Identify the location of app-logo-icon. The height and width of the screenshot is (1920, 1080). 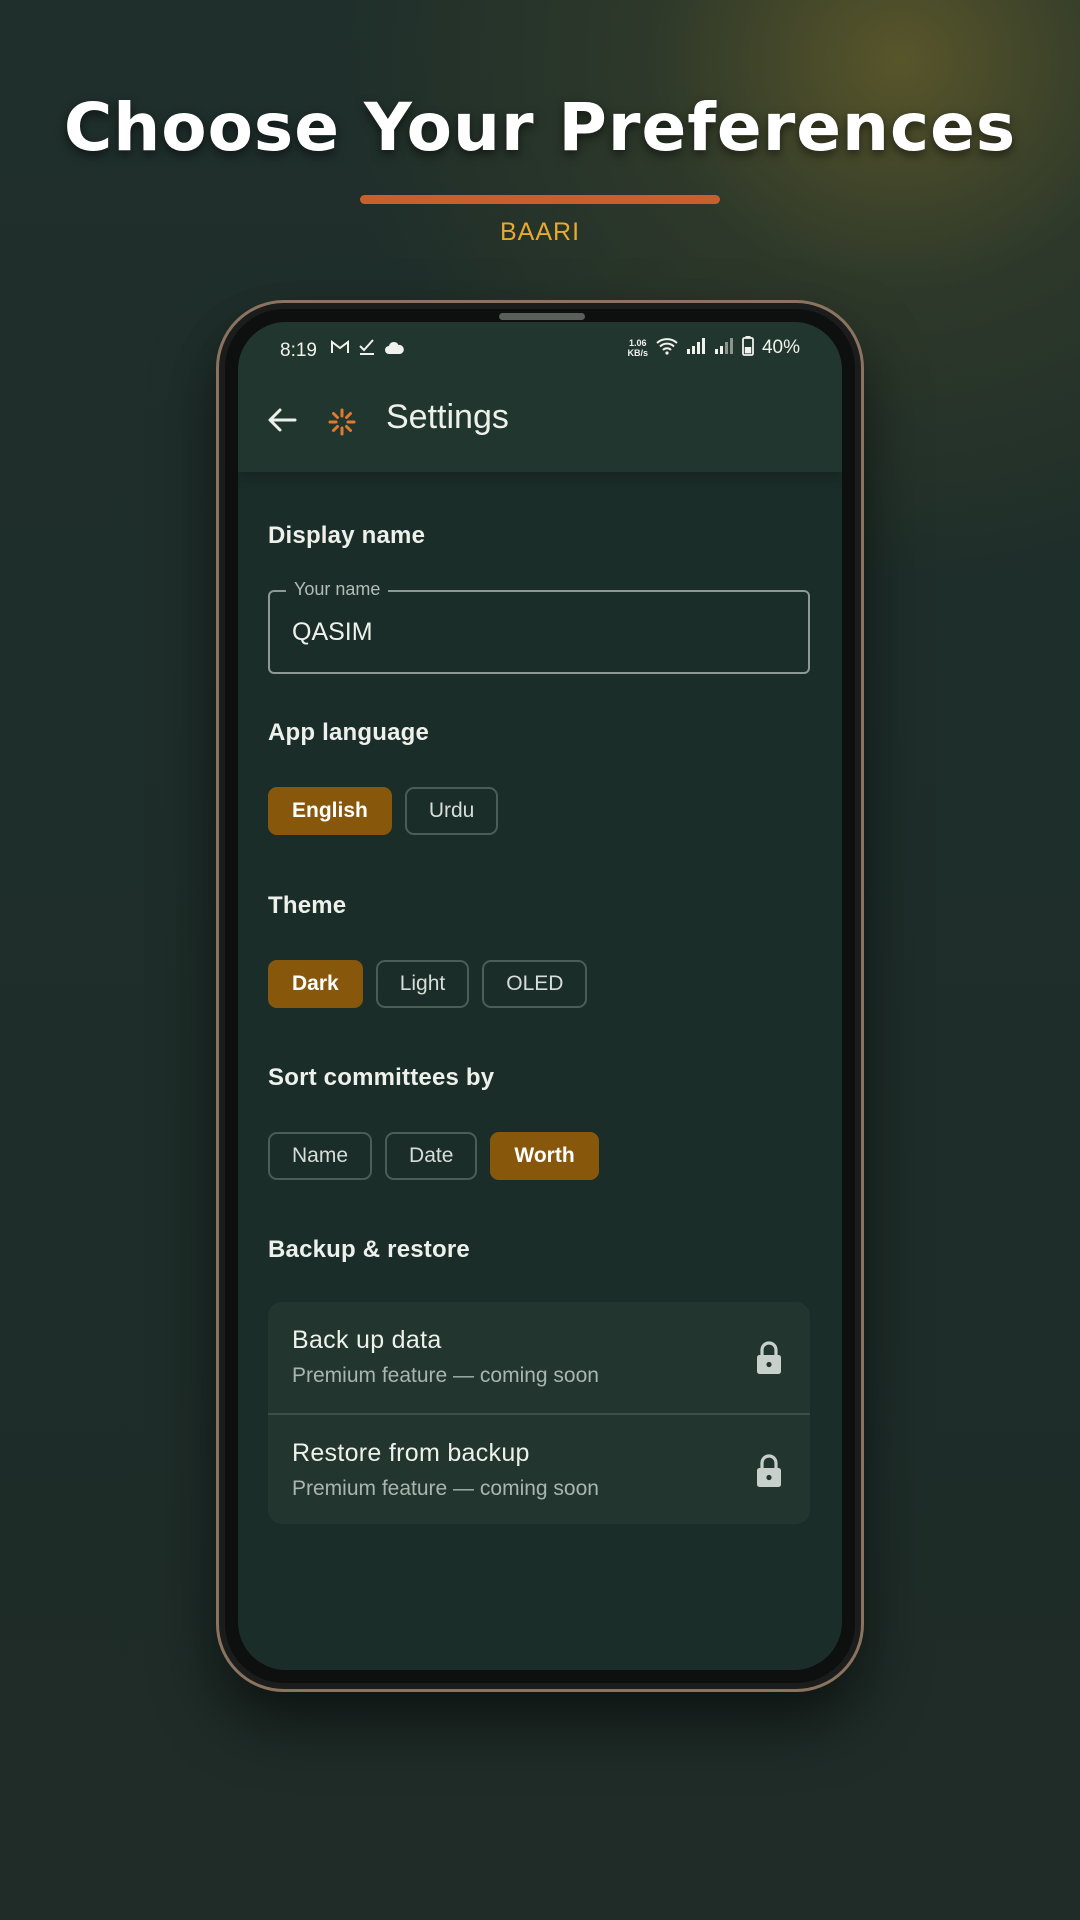
(342, 422).